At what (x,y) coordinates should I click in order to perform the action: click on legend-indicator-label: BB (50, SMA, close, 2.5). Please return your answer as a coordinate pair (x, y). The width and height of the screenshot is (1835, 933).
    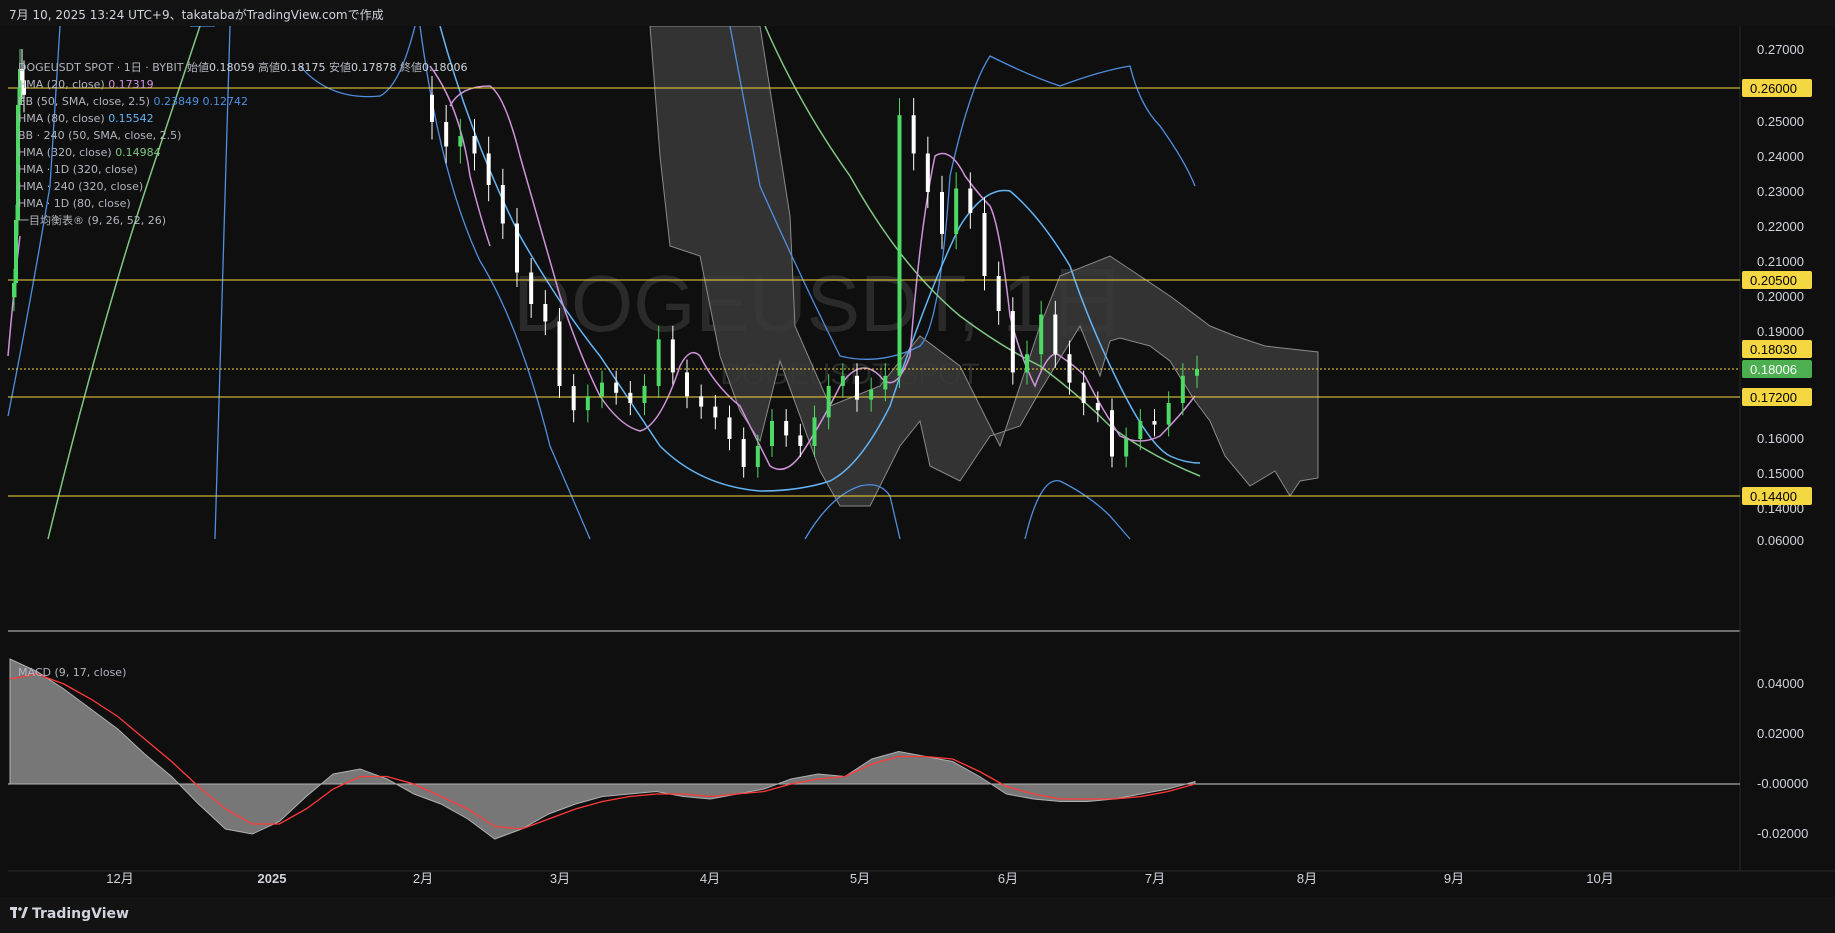
    Looking at the image, I should click on (86, 101).